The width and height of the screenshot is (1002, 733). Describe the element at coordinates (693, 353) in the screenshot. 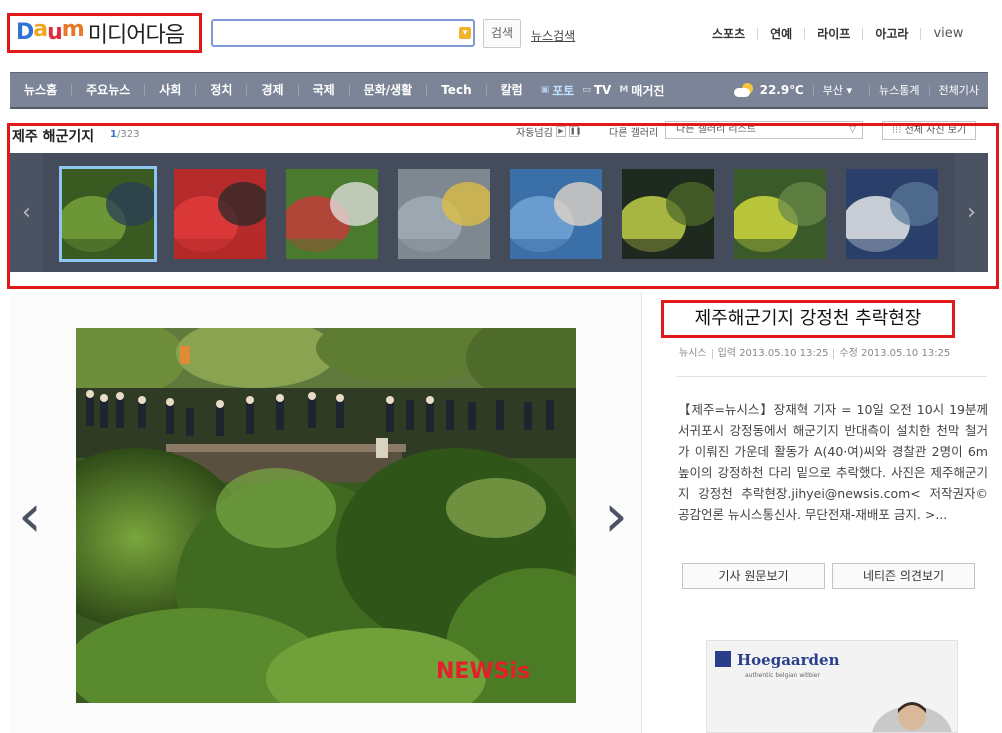

I see `article-source: 뉴시스` at that location.